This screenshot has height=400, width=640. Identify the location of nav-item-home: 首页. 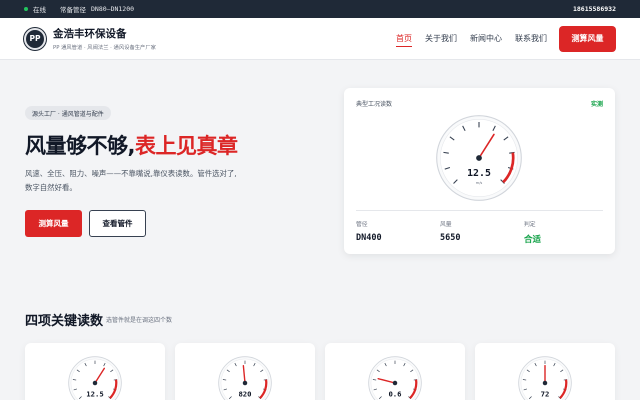
(404, 39).